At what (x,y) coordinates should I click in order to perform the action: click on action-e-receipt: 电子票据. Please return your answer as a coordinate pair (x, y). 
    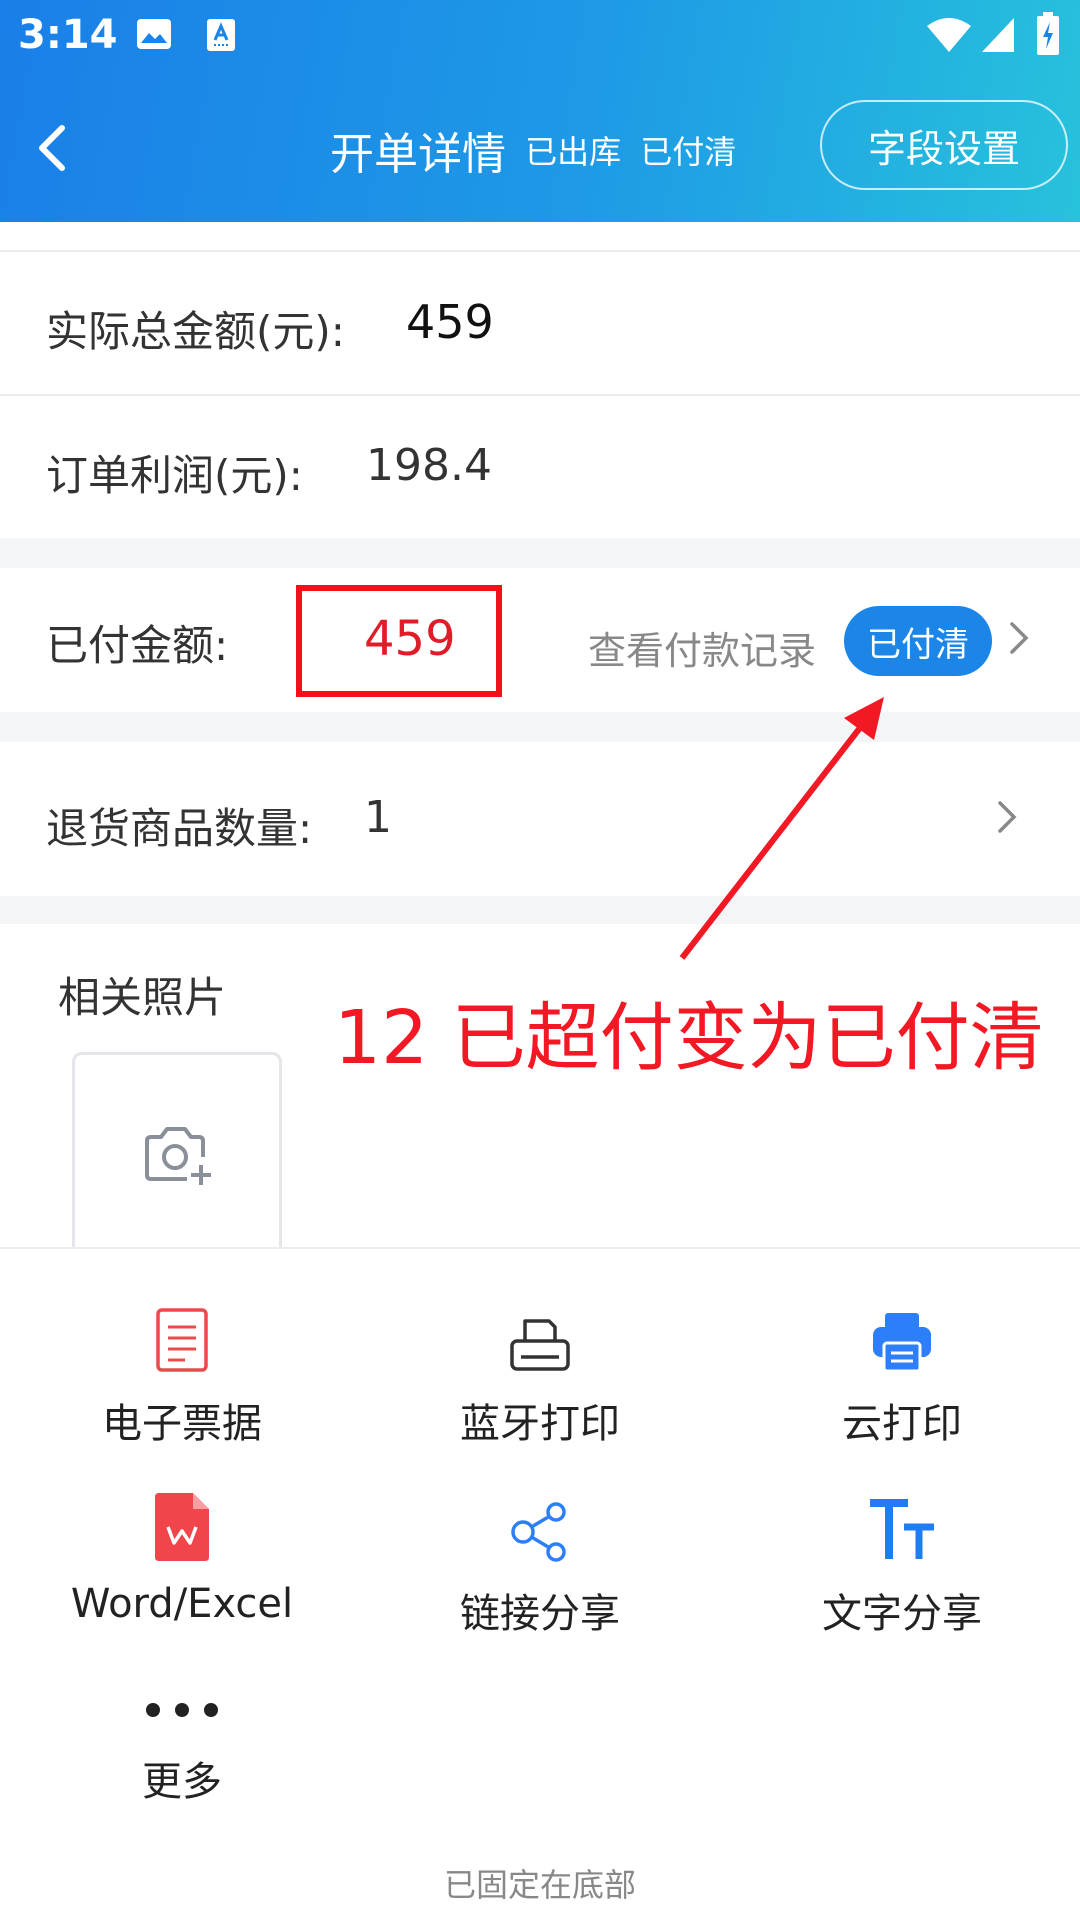
    Looking at the image, I should click on (182, 1374).